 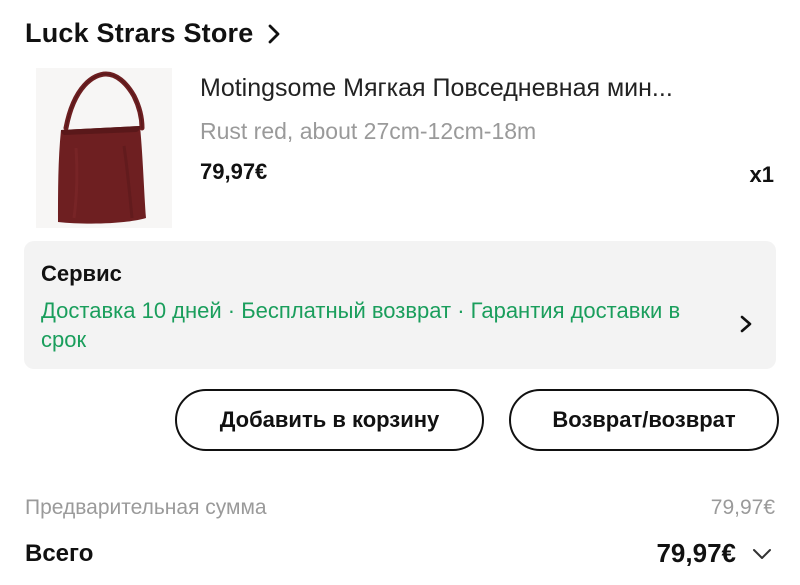 I want to click on store-header: Luck Strars Store, so click(x=153, y=33).